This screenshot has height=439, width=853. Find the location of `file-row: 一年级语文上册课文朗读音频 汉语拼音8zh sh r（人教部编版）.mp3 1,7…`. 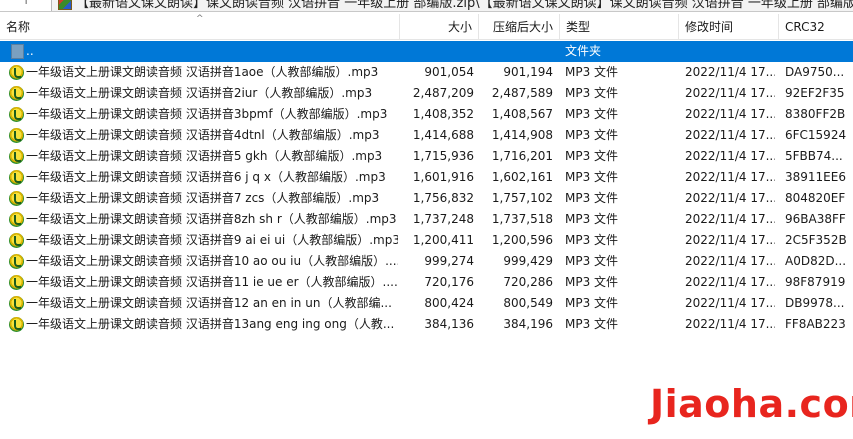

file-row: 一年级语文上册课文朗读音频 汉语拼音8zh sh r（人教部编版）.mp3 1,7… is located at coordinates (426, 219).